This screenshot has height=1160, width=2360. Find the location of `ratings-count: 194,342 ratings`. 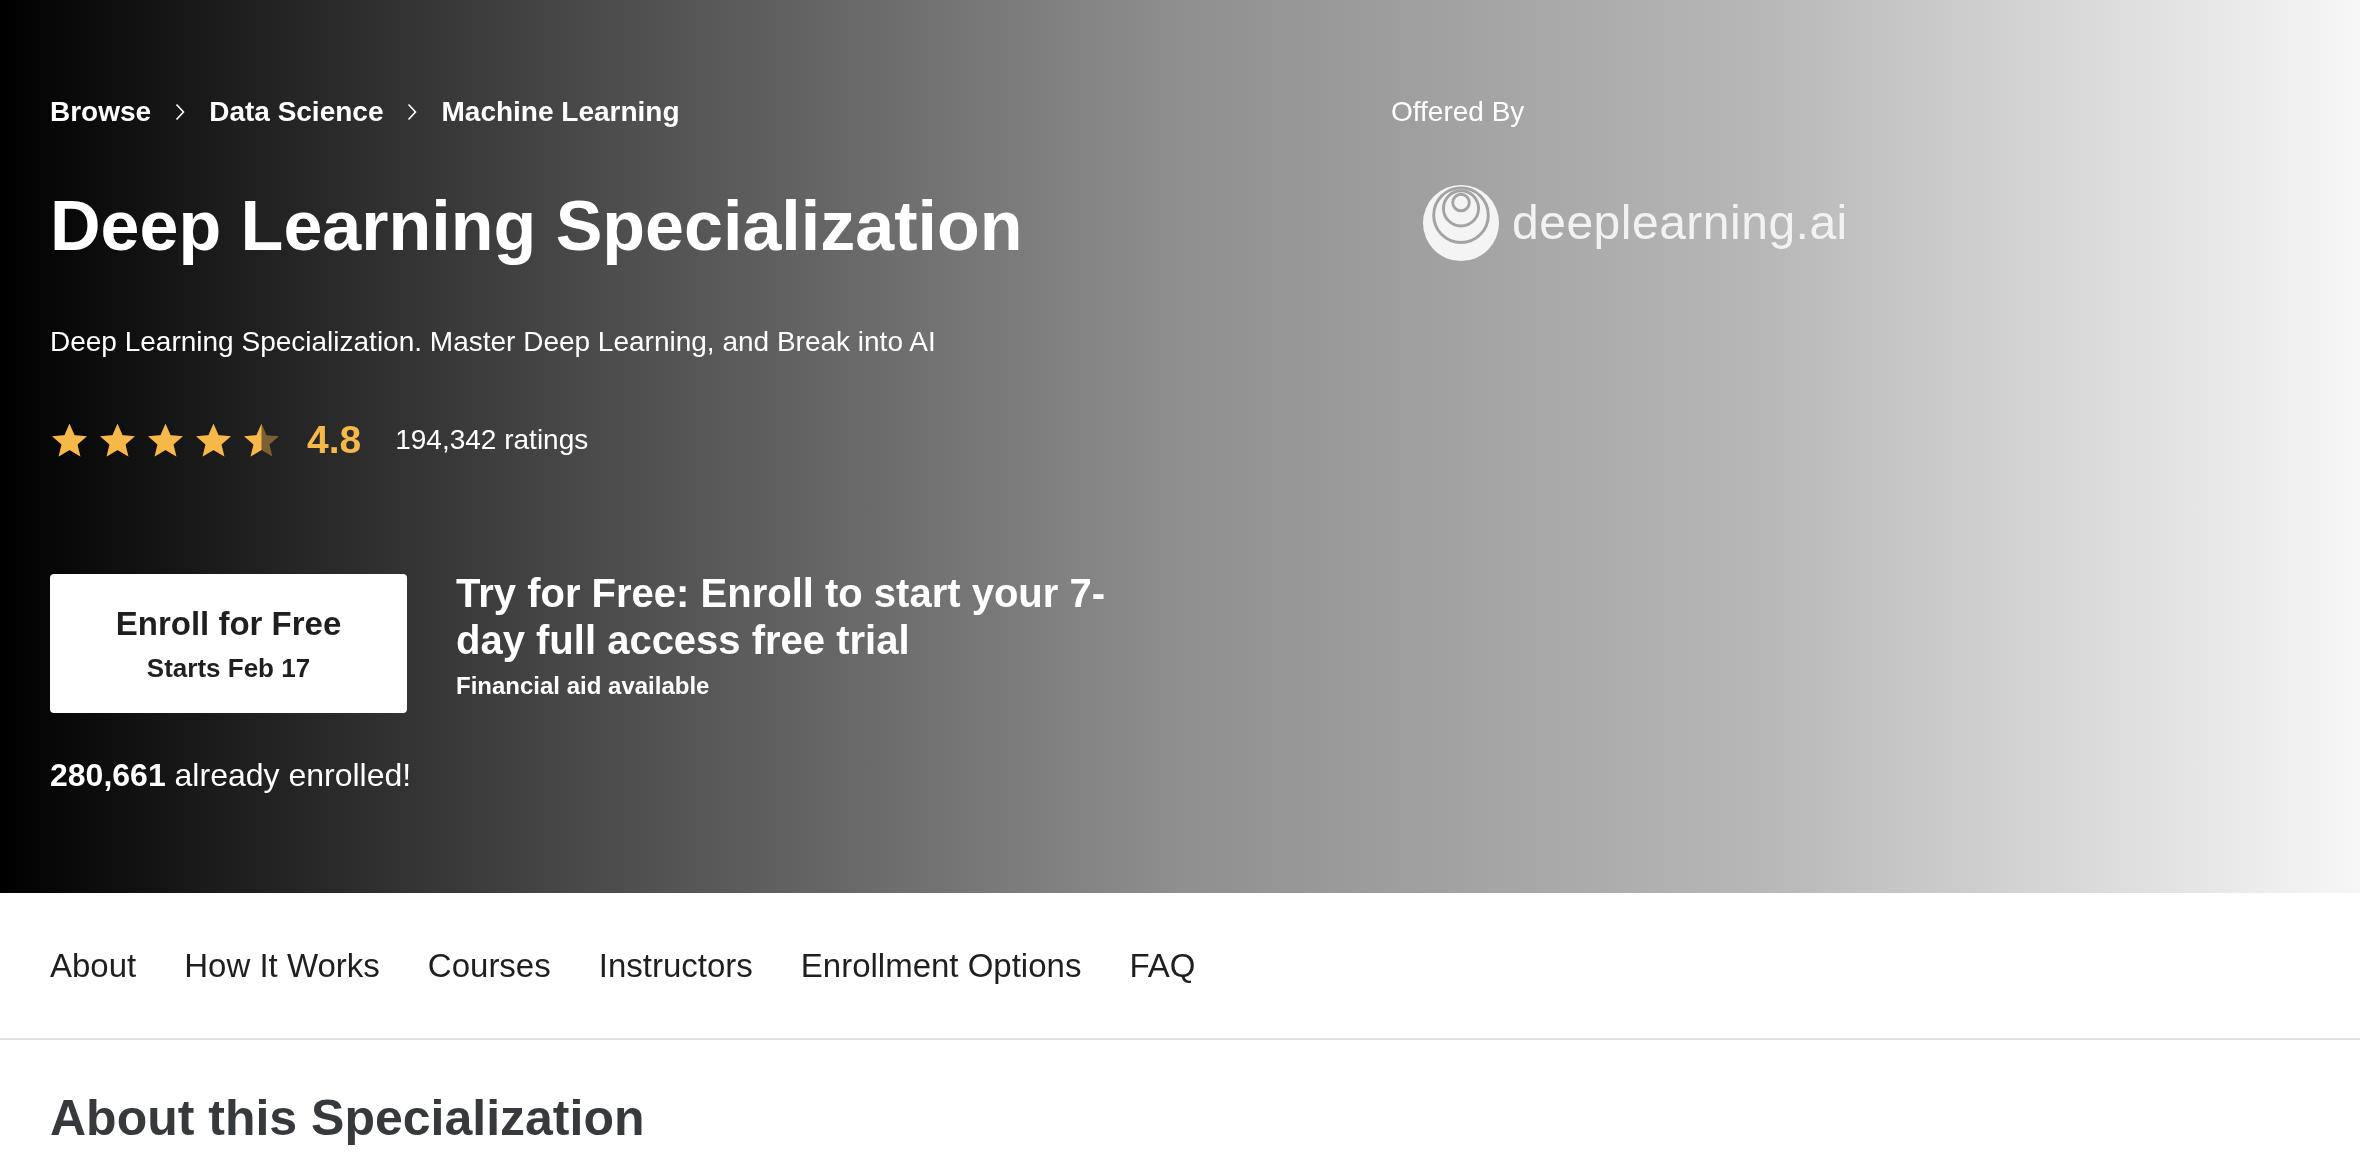

ratings-count: 194,342 ratings is located at coordinates (492, 440).